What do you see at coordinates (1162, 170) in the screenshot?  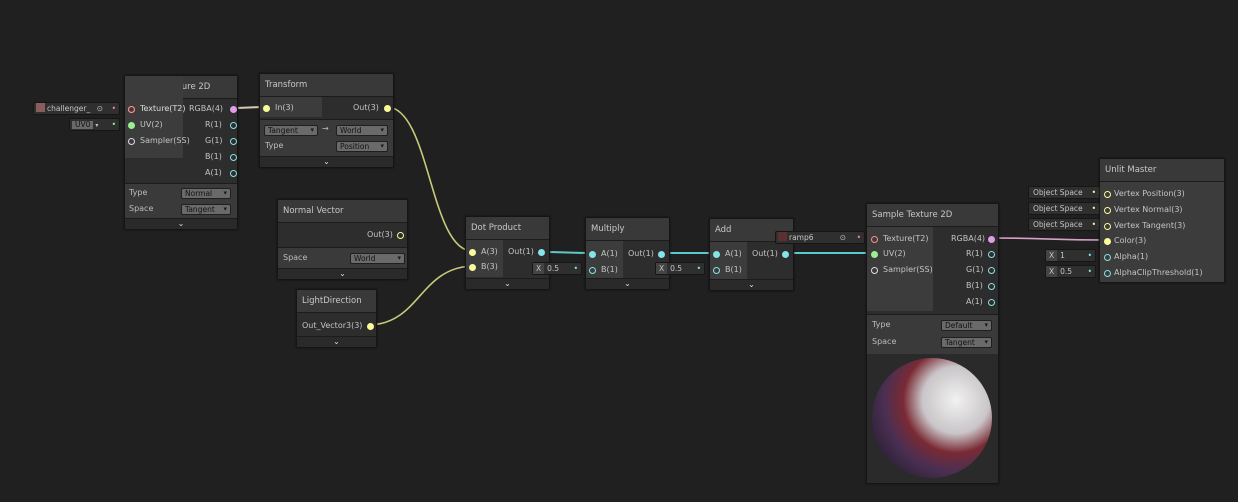 I see `node-title: Unlit Master` at bounding box center [1162, 170].